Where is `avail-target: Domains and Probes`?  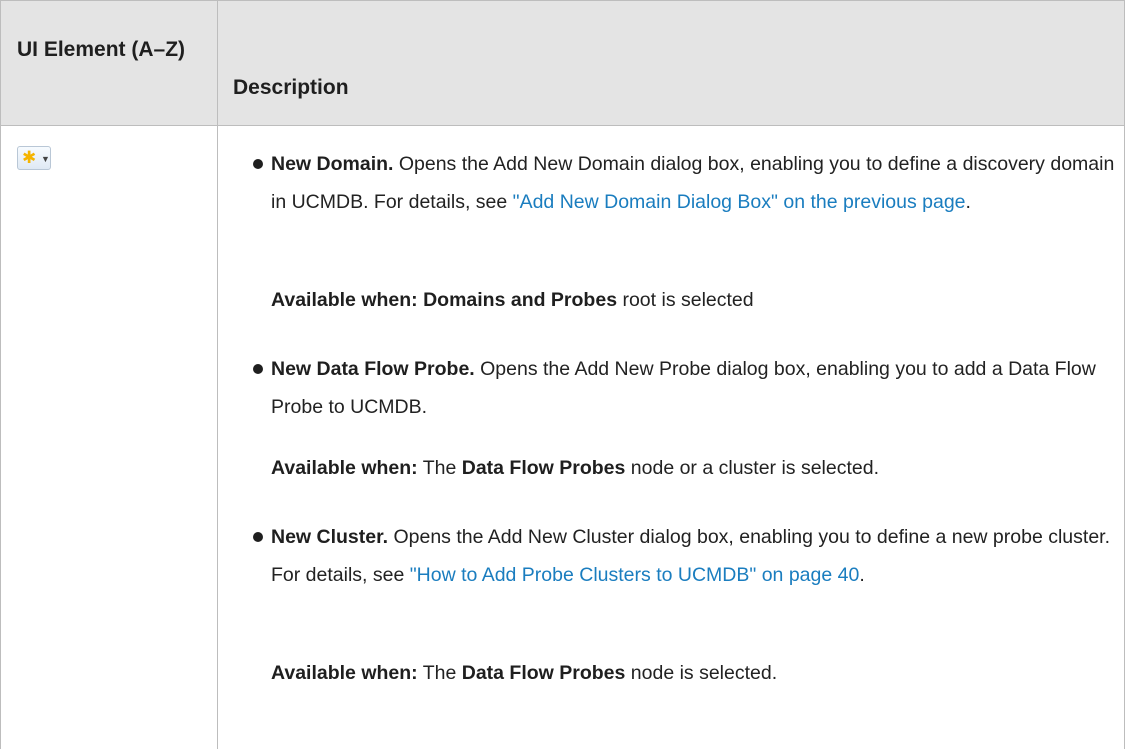
avail-target: Domains and Probes is located at coordinates (517, 300).